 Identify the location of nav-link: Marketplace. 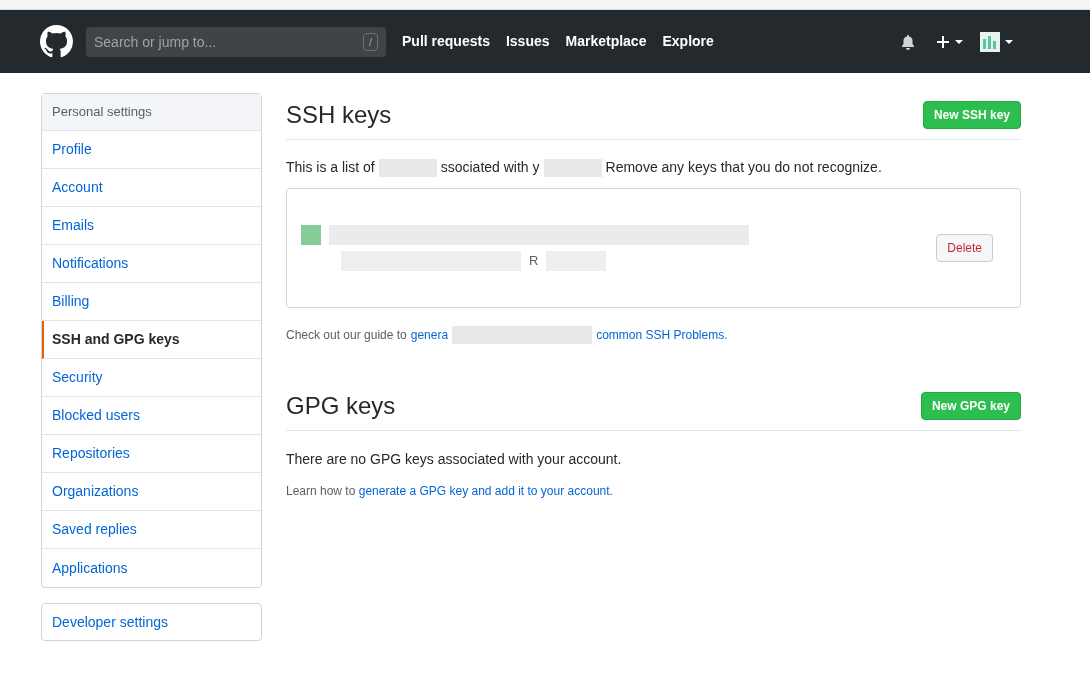
(606, 41).